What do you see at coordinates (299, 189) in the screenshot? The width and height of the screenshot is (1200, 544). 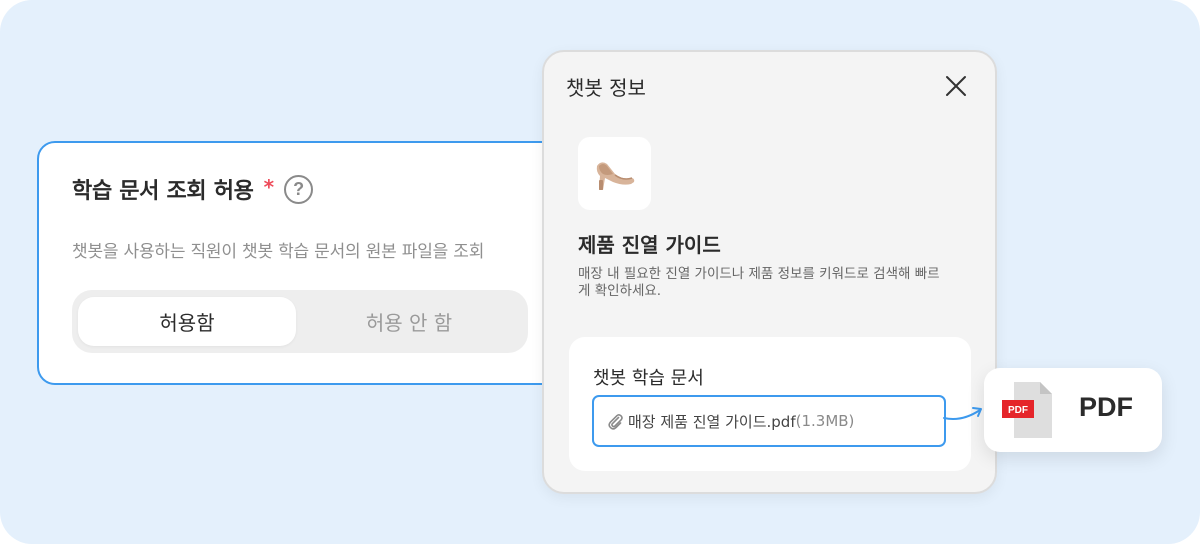 I see `help-icon: ?` at bounding box center [299, 189].